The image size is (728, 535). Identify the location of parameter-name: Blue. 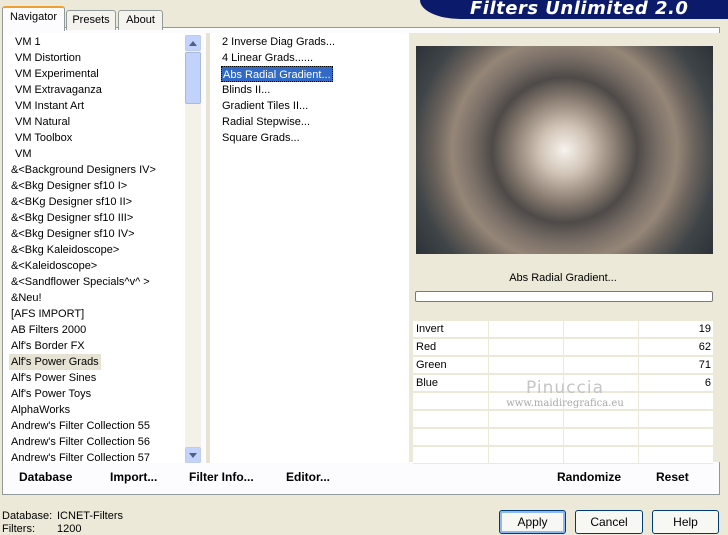
(427, 383).